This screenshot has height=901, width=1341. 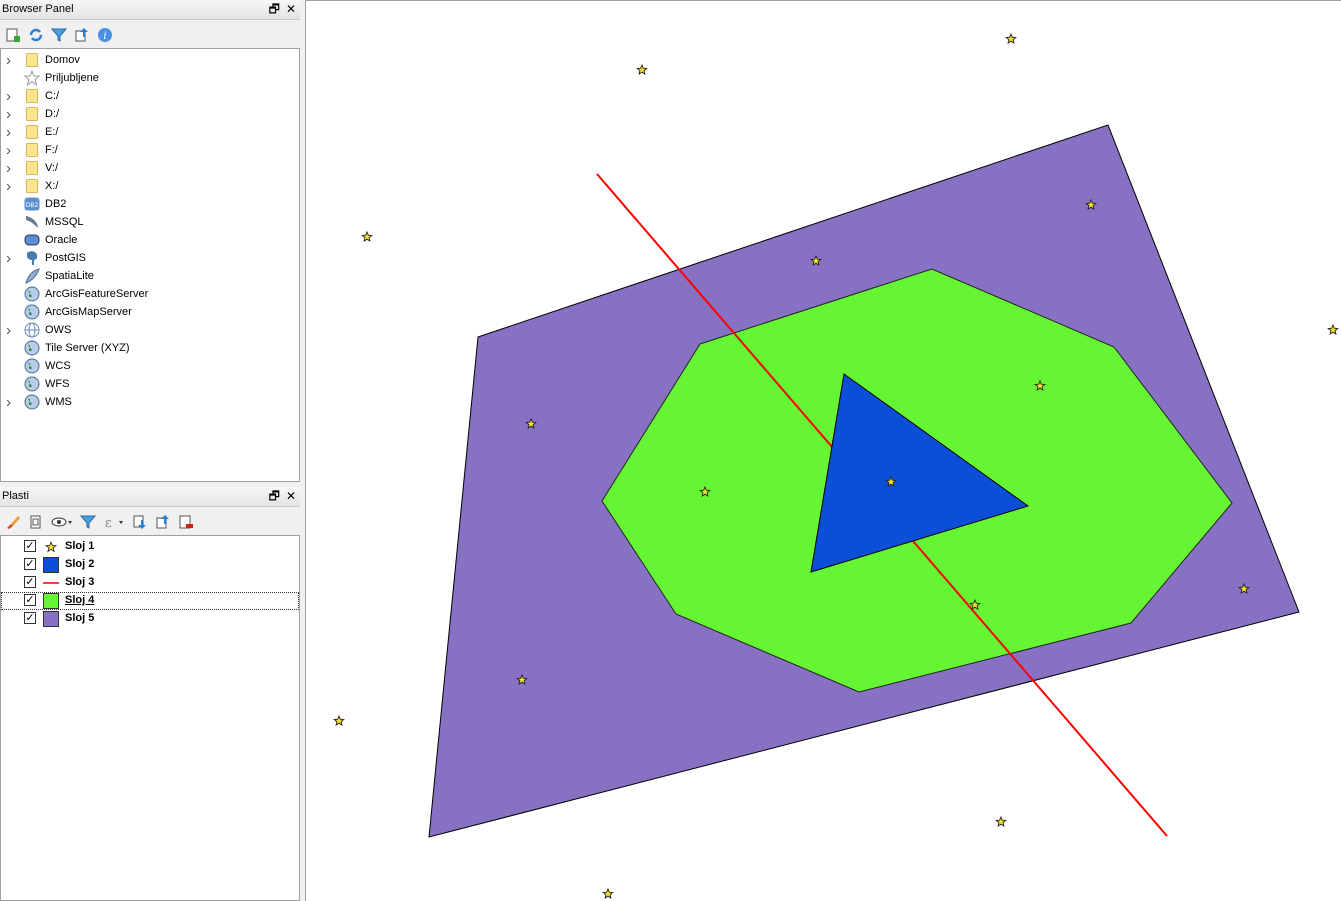 What do you see at coordinates (150, 294) in the screenshot?
I see `browser-item-arcgisfeatureserver: ArcGisFeatureServer` at bounding box center [150, 294].